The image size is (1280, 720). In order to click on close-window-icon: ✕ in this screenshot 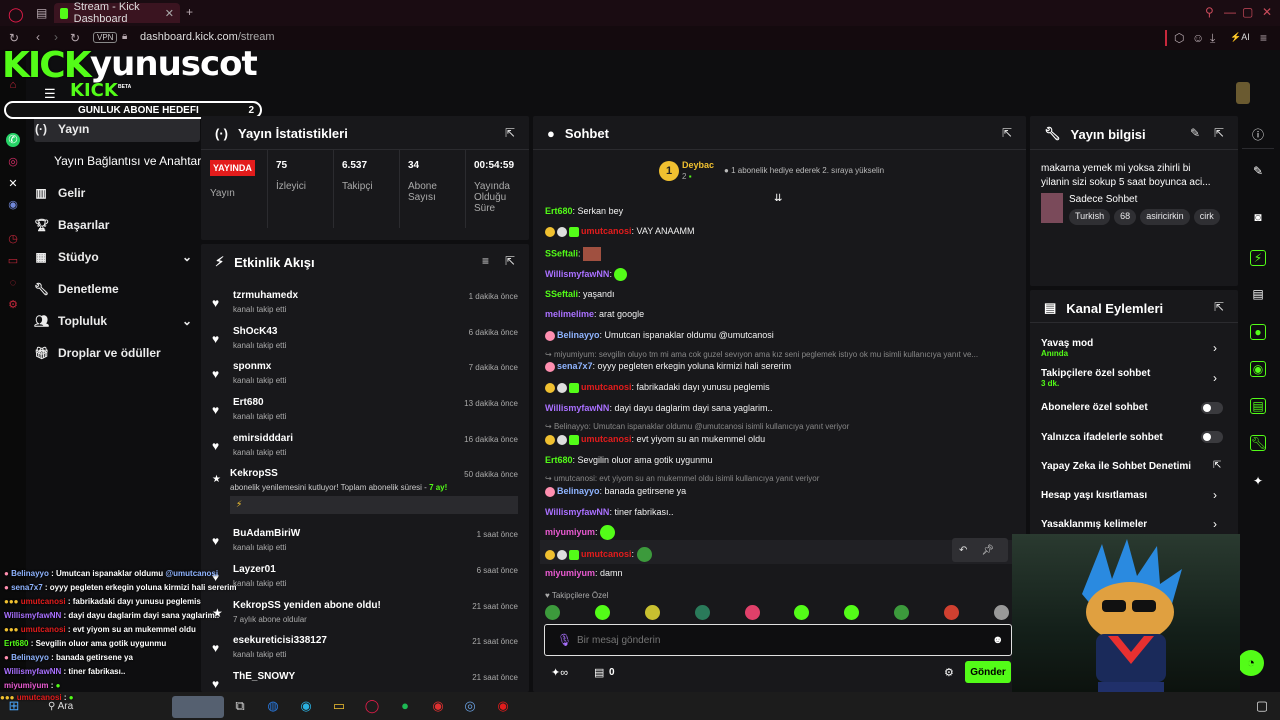, I will do `click(1267, 12)`.